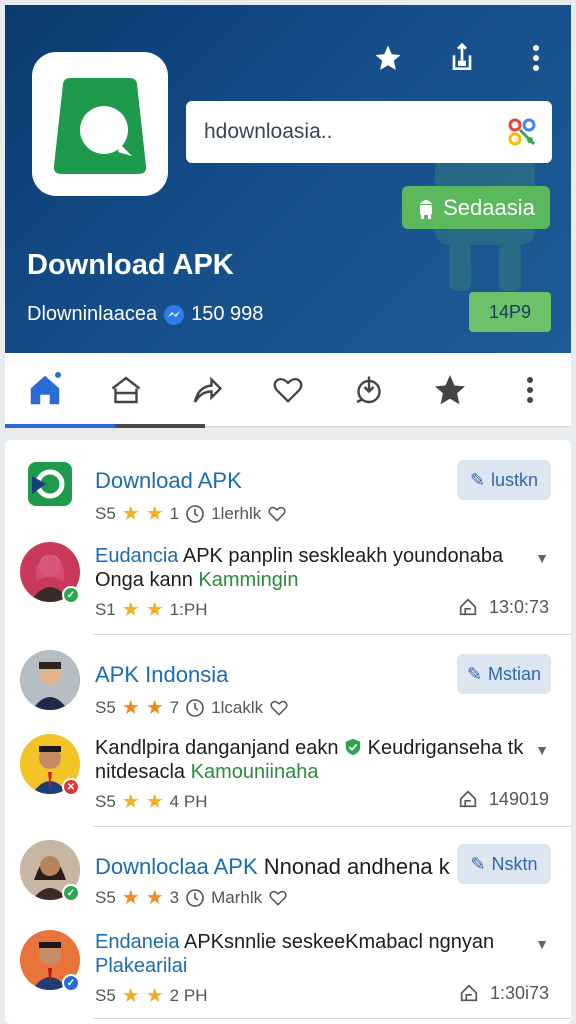 The image size is (576, 1024). What do you see at coordinates (518, 798) in the screenshot?
I see `timestamp-label: 149019` at bounding box center [518, 798].